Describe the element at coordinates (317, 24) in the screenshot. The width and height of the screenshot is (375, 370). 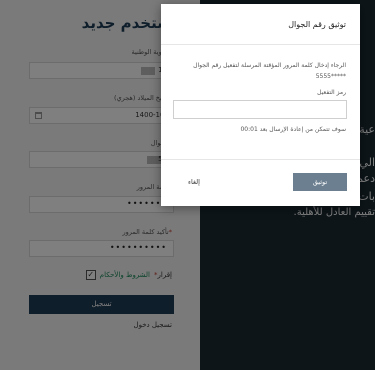
I see `dialog-title: توثيق رقم الجوال` at that location.